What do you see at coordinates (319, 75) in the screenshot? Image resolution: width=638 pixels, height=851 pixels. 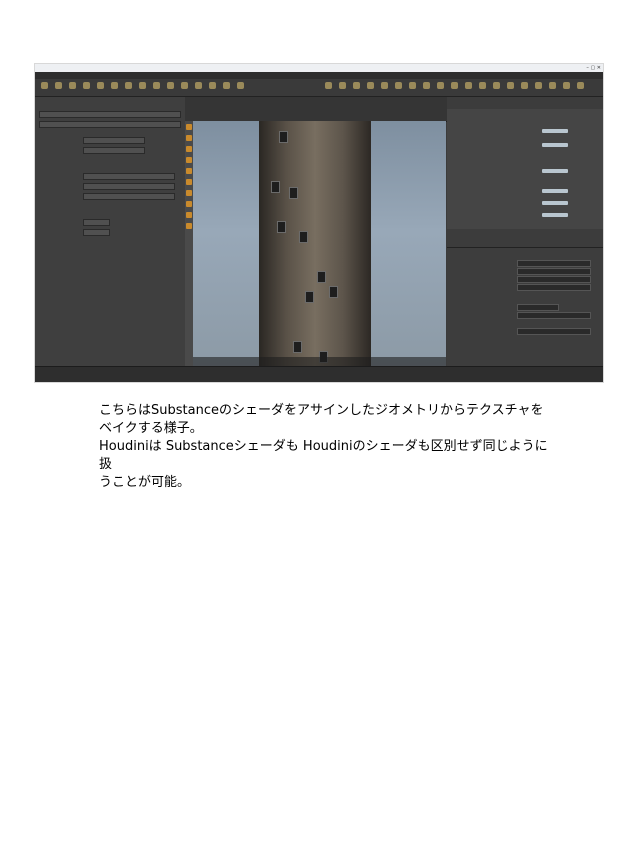 I see `menu-bar` at bounding box center [319, 75].